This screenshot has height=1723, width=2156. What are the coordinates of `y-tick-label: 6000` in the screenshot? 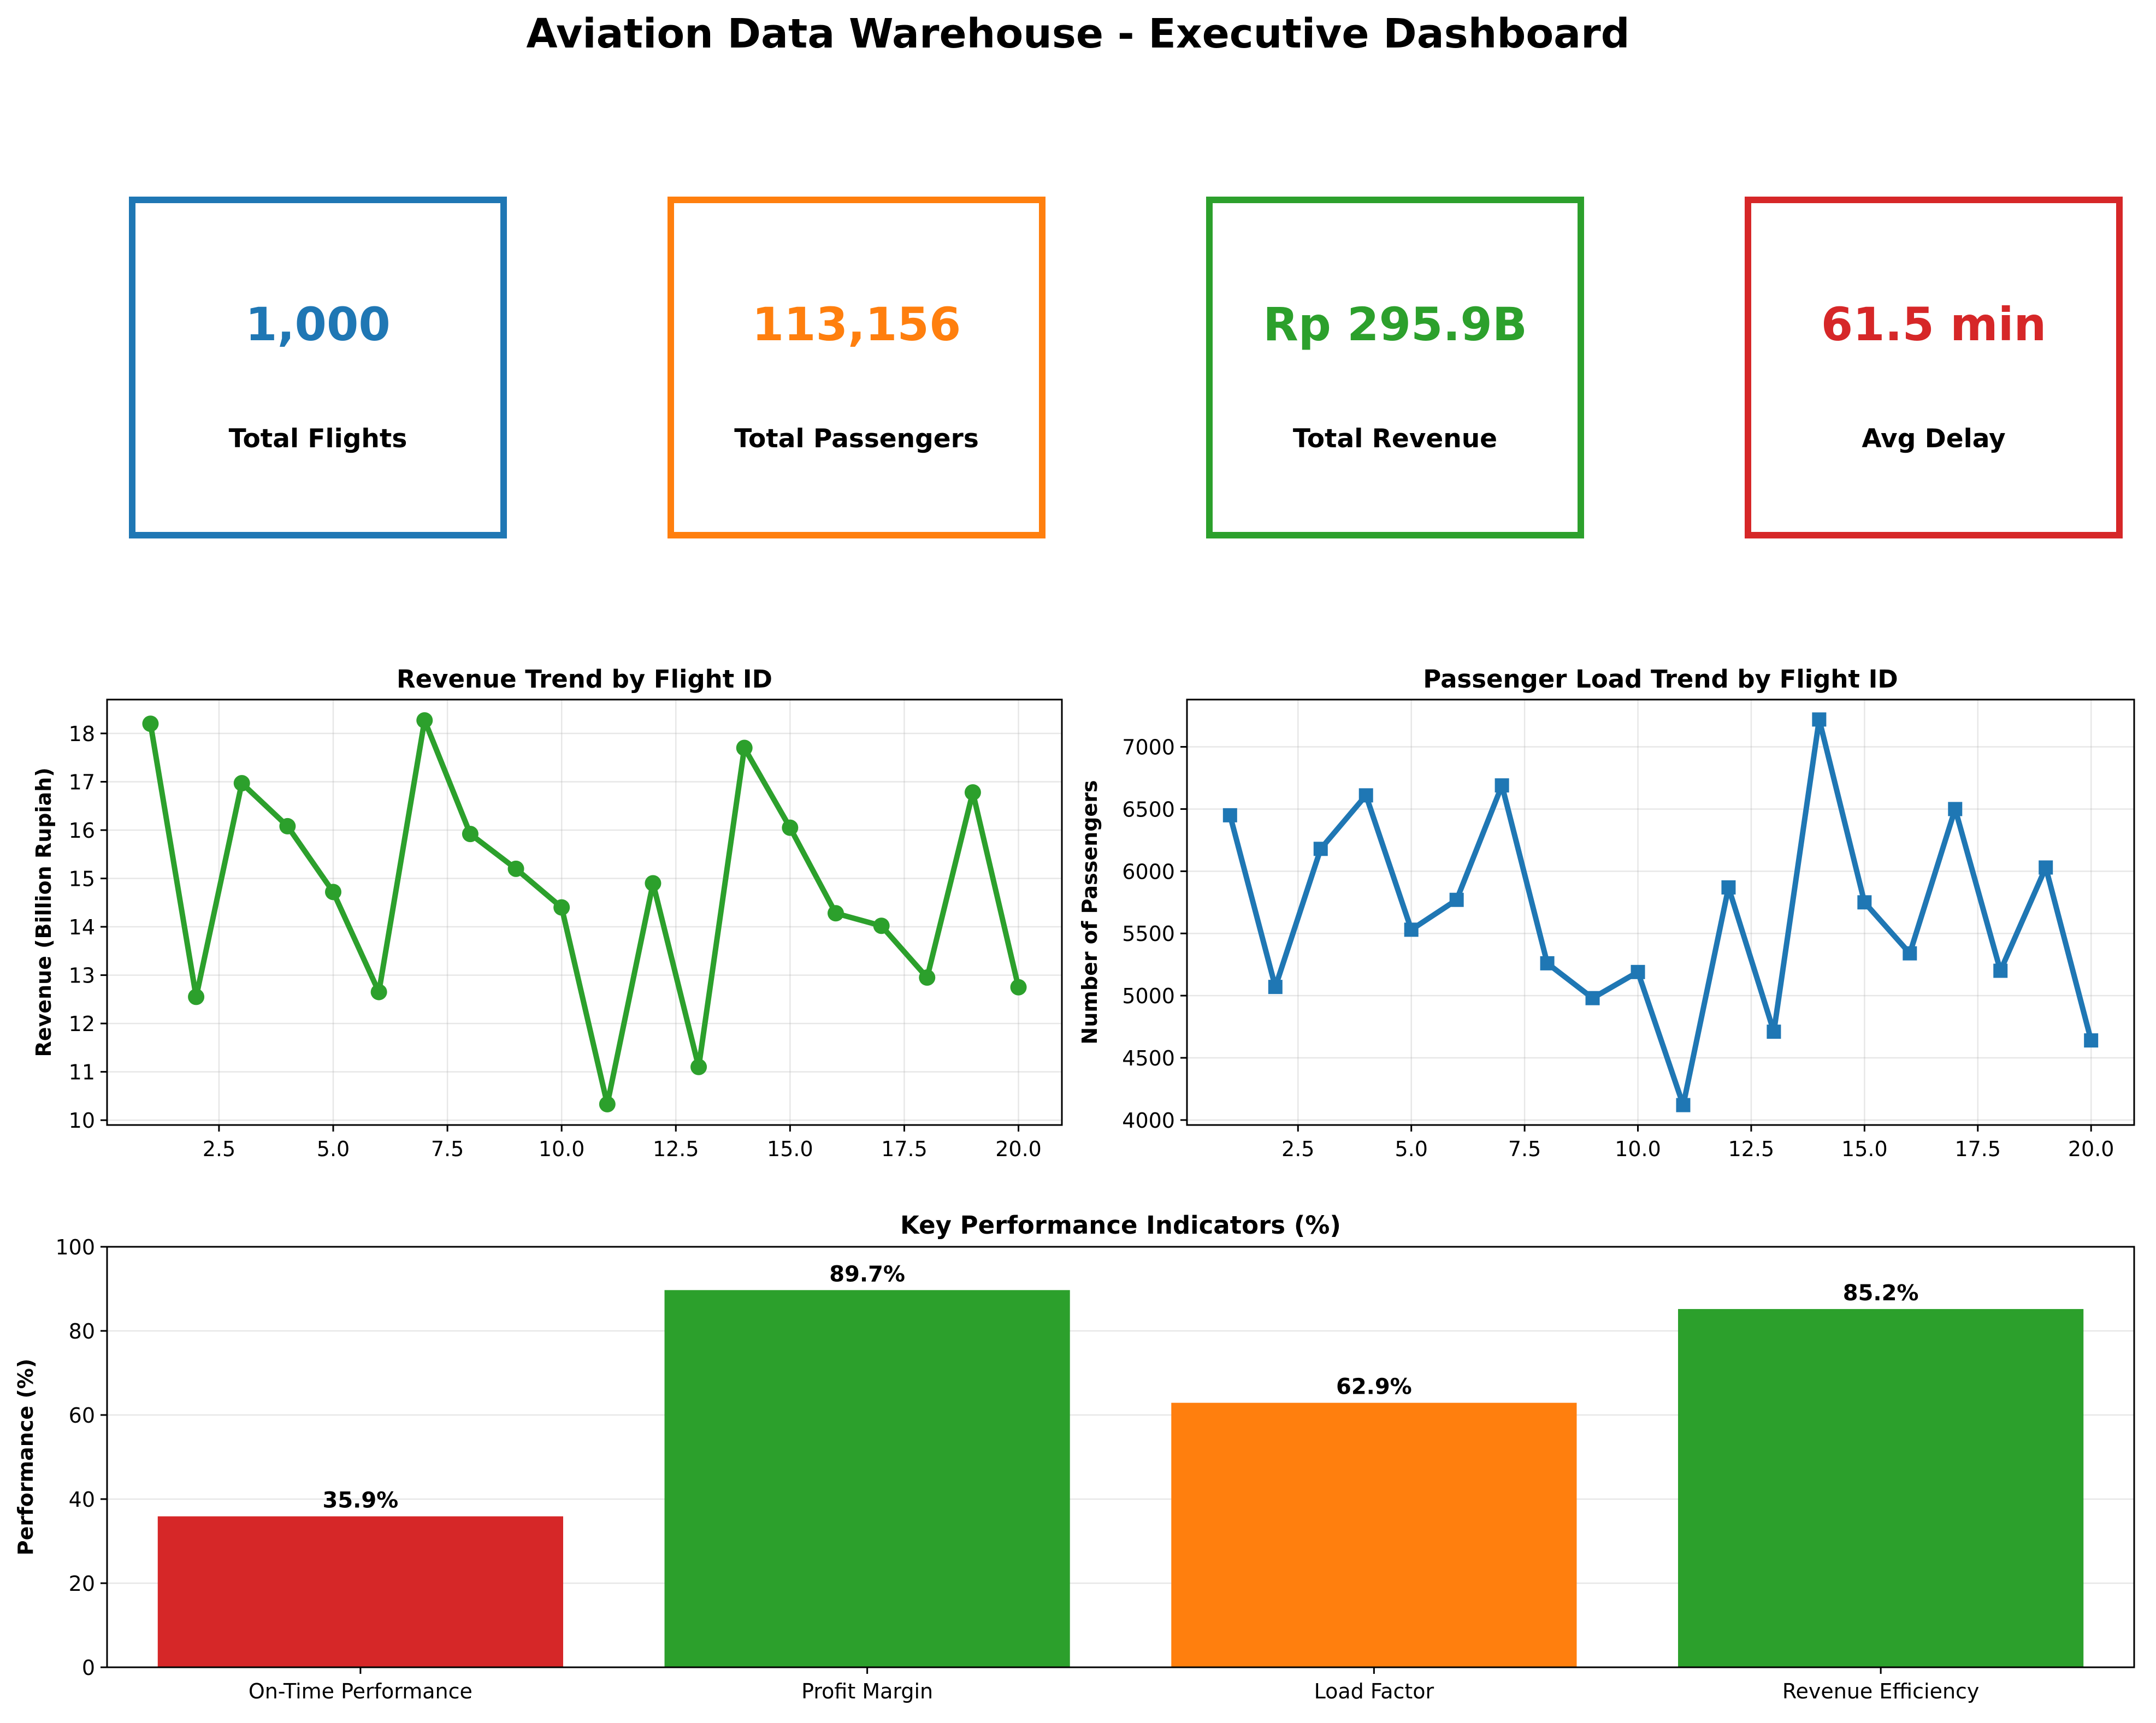 It's located at (1148, 872).